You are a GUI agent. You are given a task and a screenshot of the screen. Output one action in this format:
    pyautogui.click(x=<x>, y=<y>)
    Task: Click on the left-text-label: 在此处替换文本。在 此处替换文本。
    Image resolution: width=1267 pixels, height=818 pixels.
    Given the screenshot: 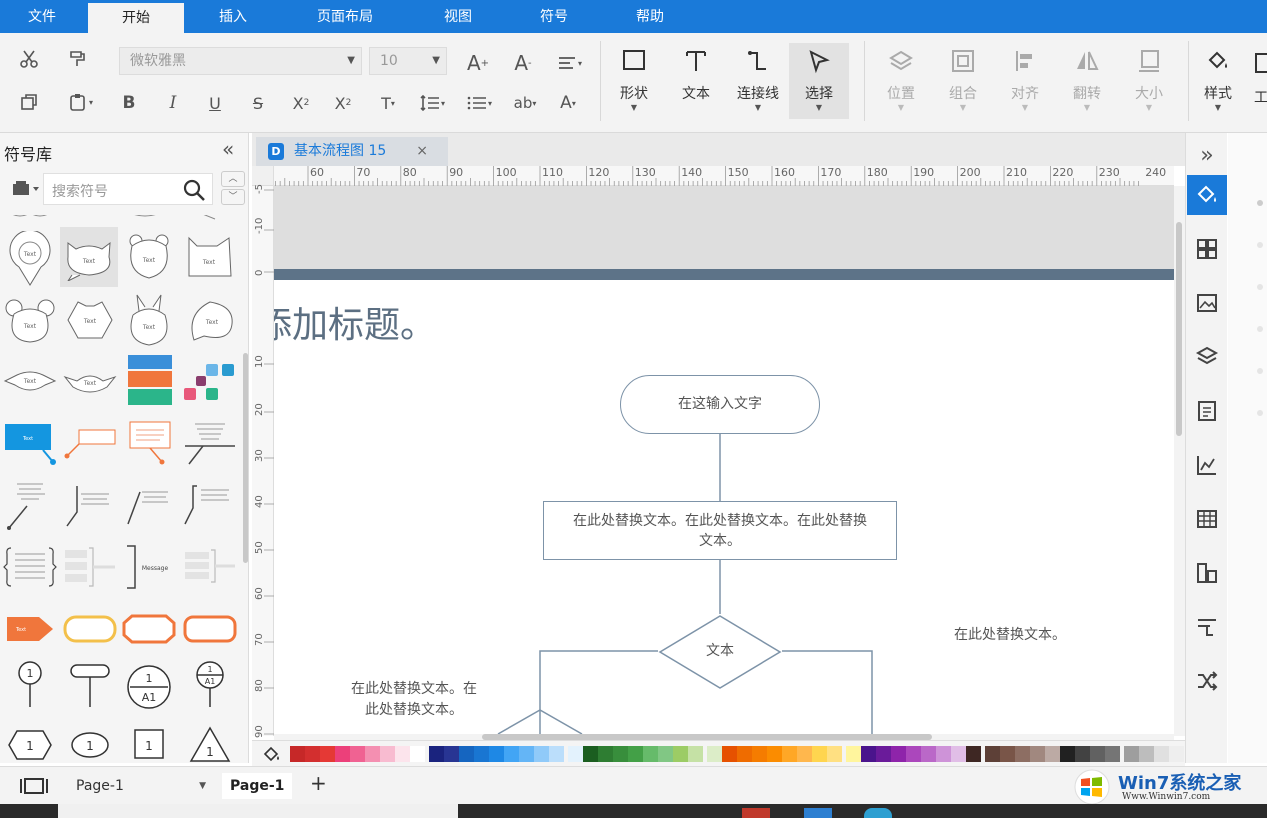 What is the action you would take?
    pyautogui.click(x=414, y=700)
    